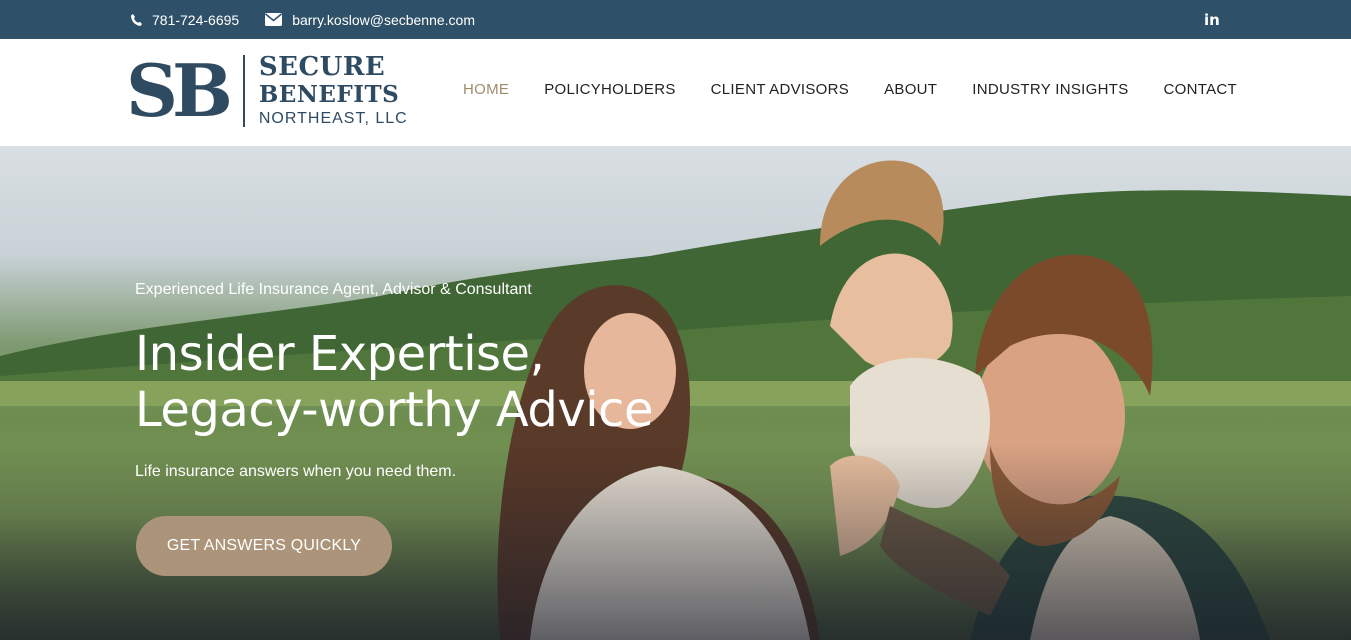 The width and height of the screenshot is (1351, 640). I want to click on logo-line-1: SECURE, so click(322, 67).